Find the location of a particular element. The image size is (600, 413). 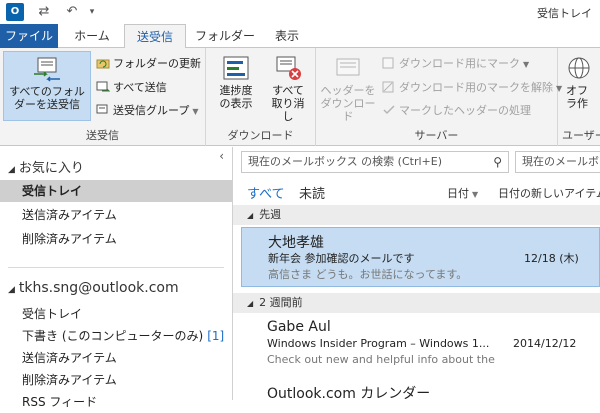

send-receive-all-button: すべてのフォルダーを送受信 is located at coordinates (47, 86).